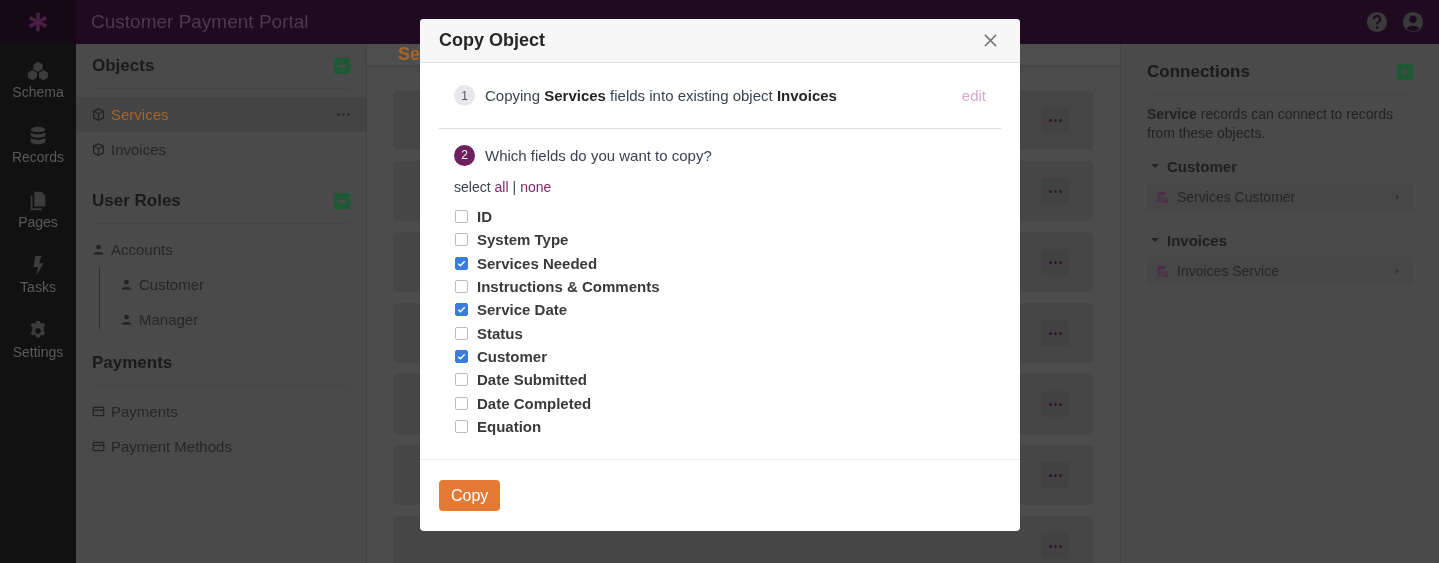 This screenshot has height=563, width=1439. Describe the element at coordinates (38, 275) in the screenshot. I see `nav-item: Tasks` at that location.